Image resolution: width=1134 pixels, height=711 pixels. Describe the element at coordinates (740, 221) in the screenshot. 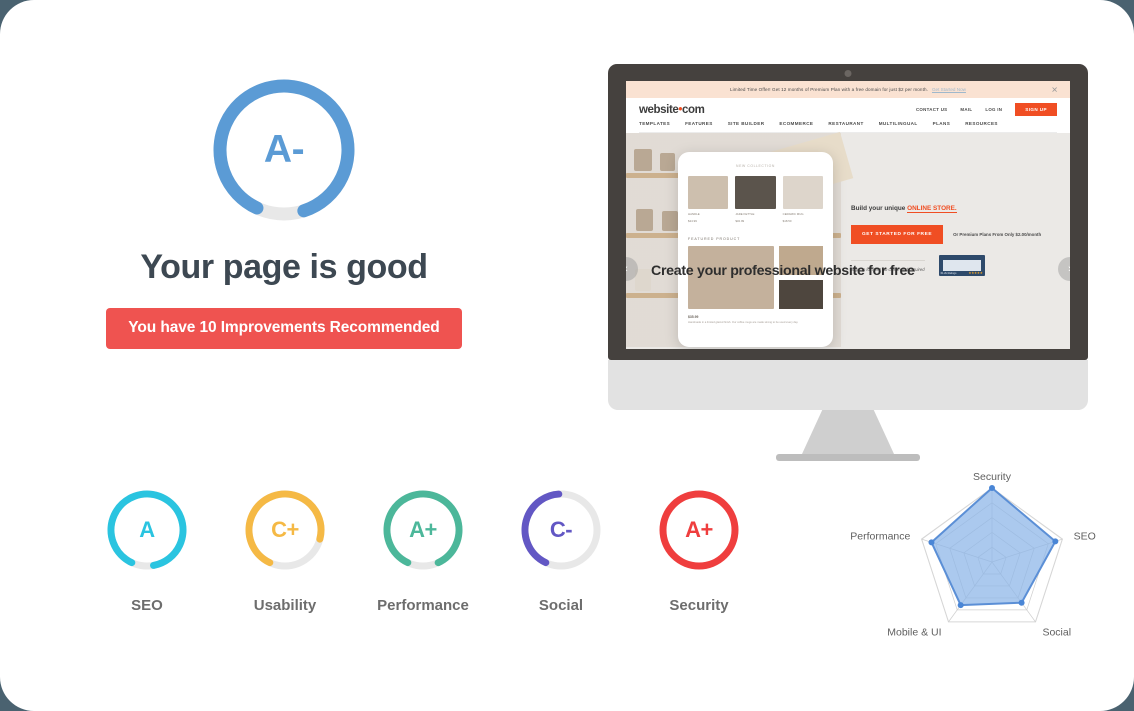

I see `product-price: $32.99` at that location.